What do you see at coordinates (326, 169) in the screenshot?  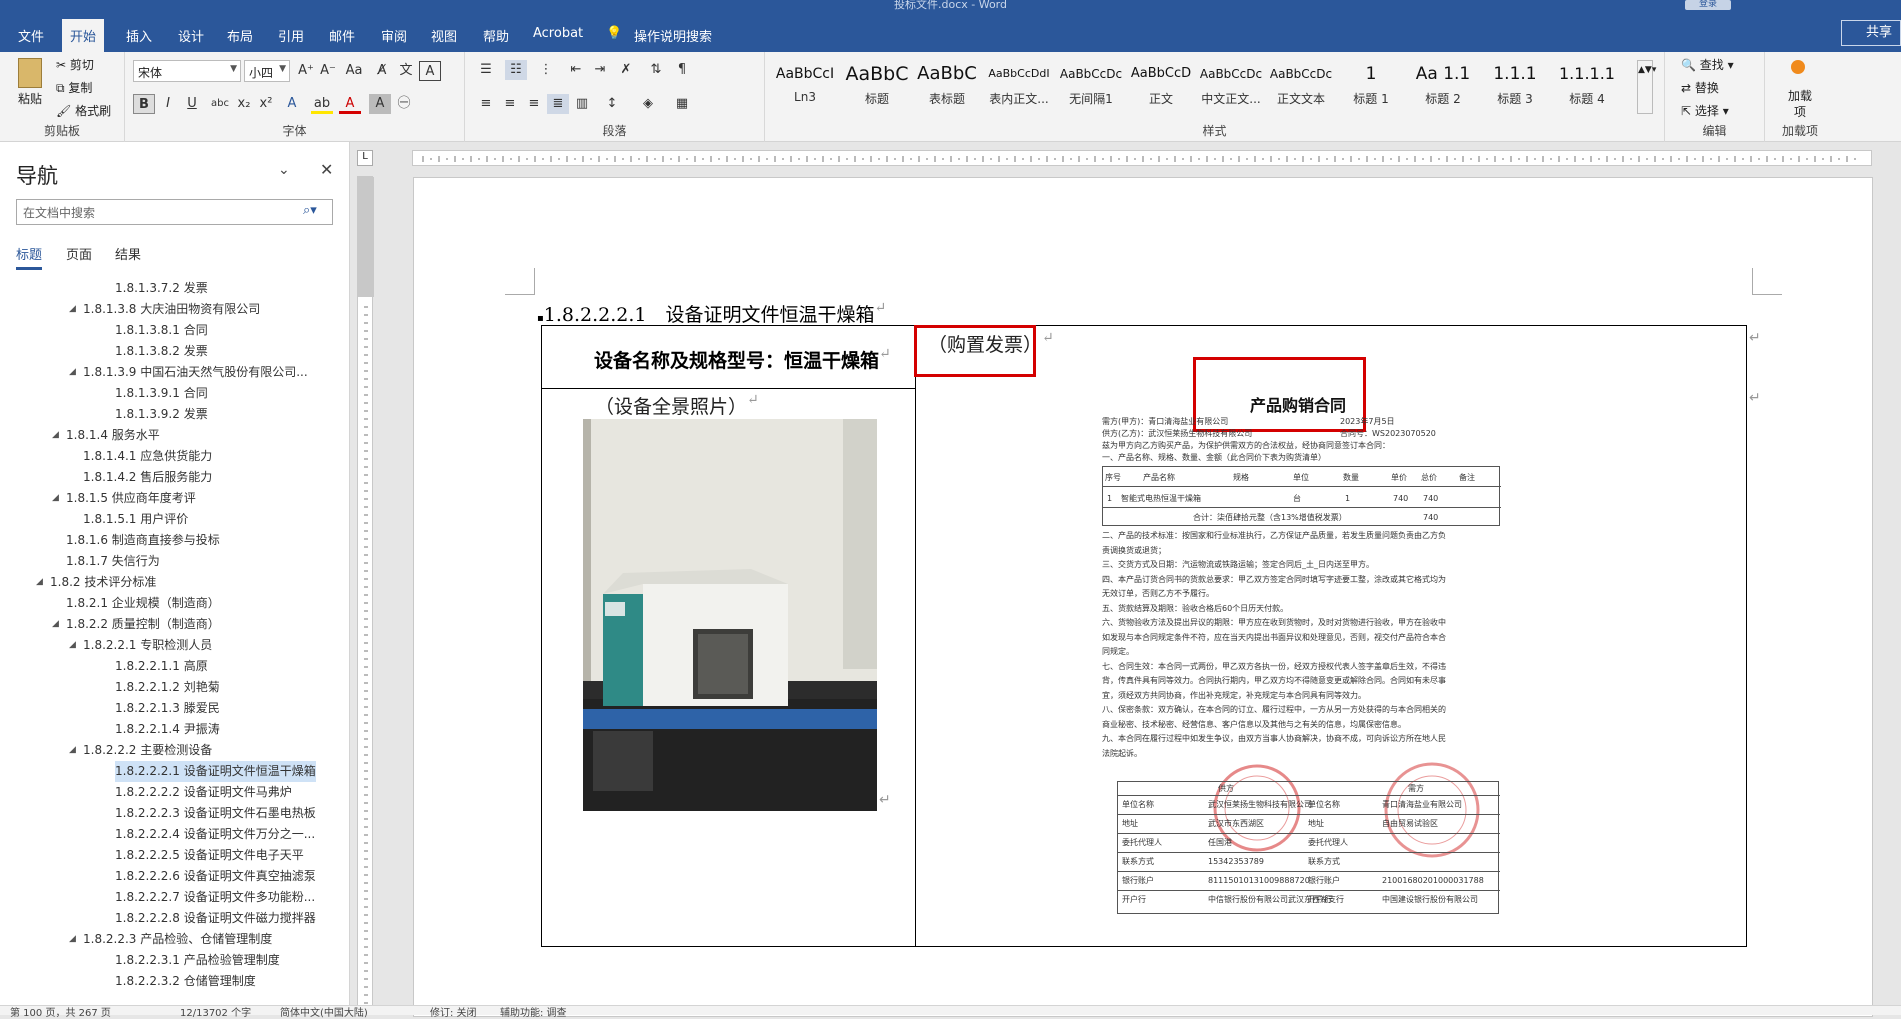 I see `close-icon: ✕` at bounding box center [326, 169].